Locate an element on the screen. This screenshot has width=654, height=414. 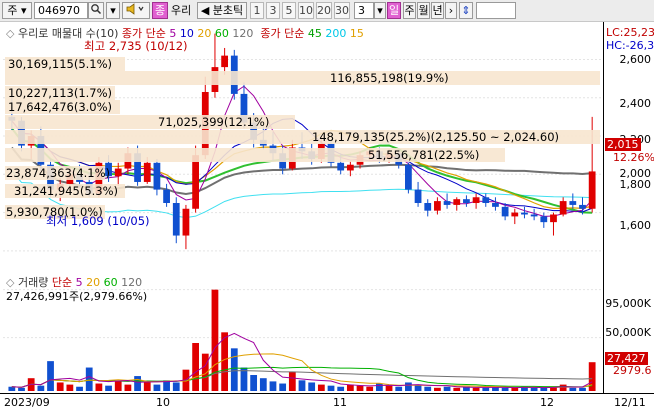
x-label: 12 is located at coordinates (547, 402).